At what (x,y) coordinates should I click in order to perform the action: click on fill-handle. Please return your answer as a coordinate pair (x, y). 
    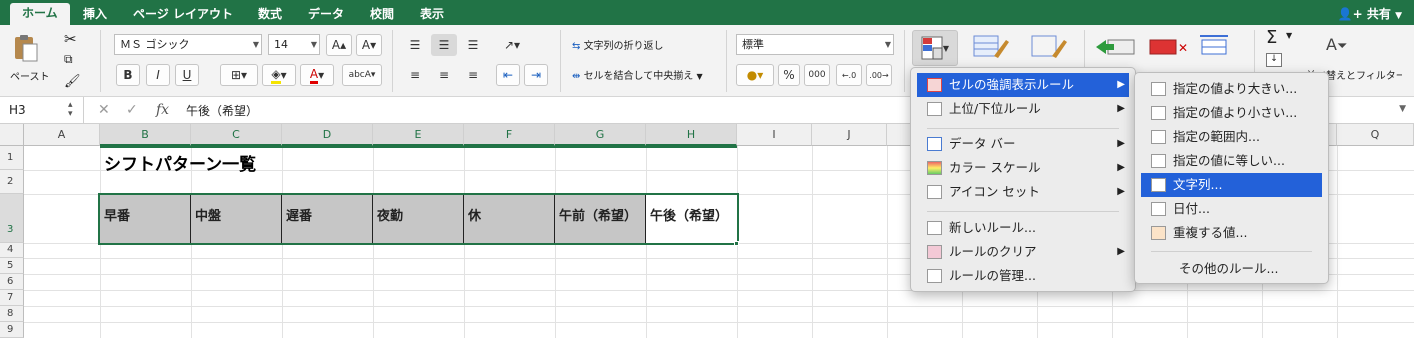
    Looking at the image, I should click on (736, 243).